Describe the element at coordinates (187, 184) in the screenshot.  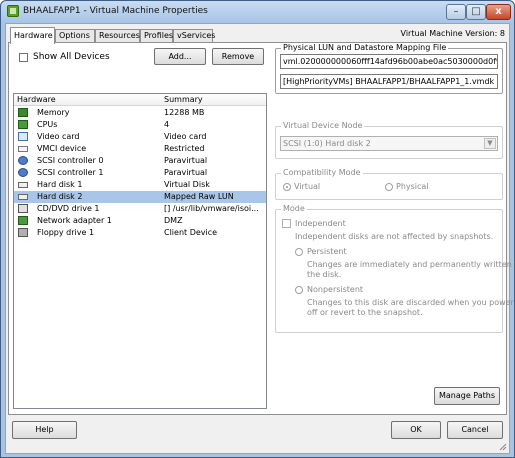
I see `hardware-item-summary: Virtual Disk` at that location.